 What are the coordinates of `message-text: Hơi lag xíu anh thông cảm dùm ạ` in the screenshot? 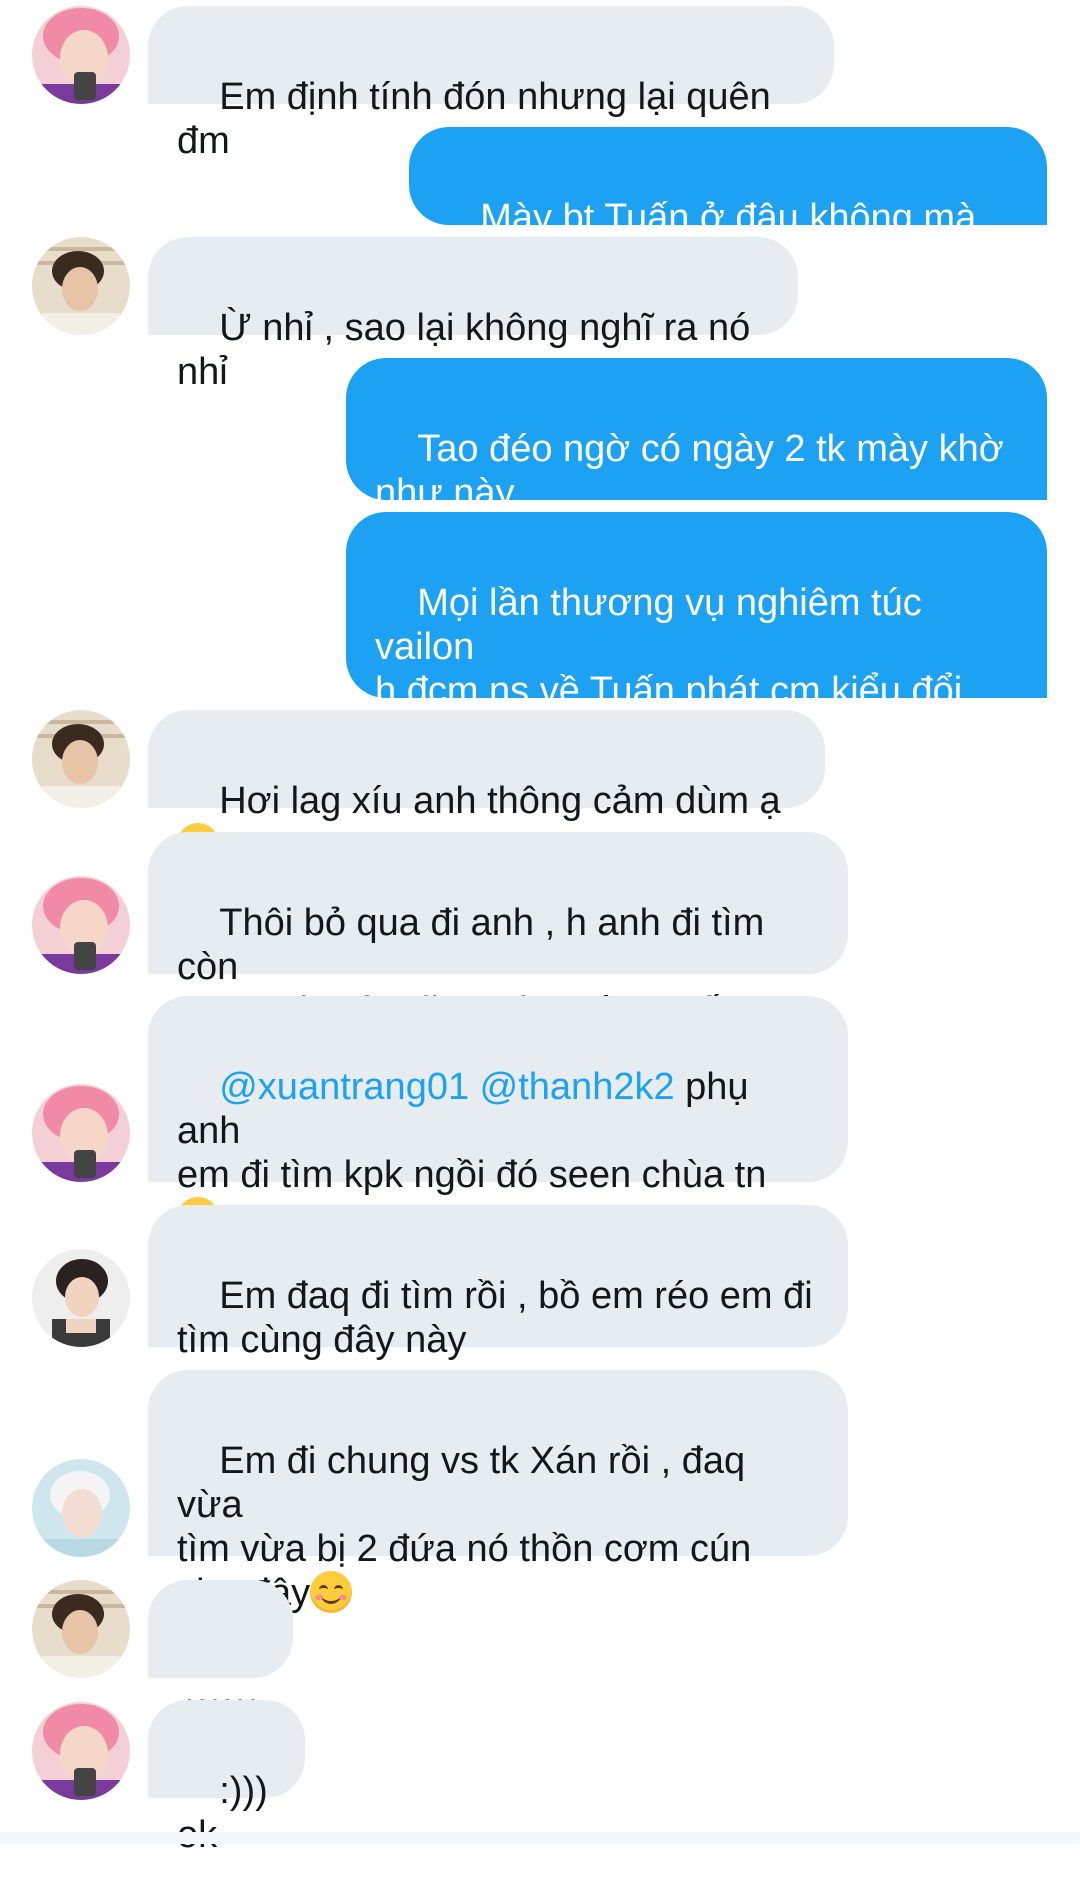 It's located at (505, 801).